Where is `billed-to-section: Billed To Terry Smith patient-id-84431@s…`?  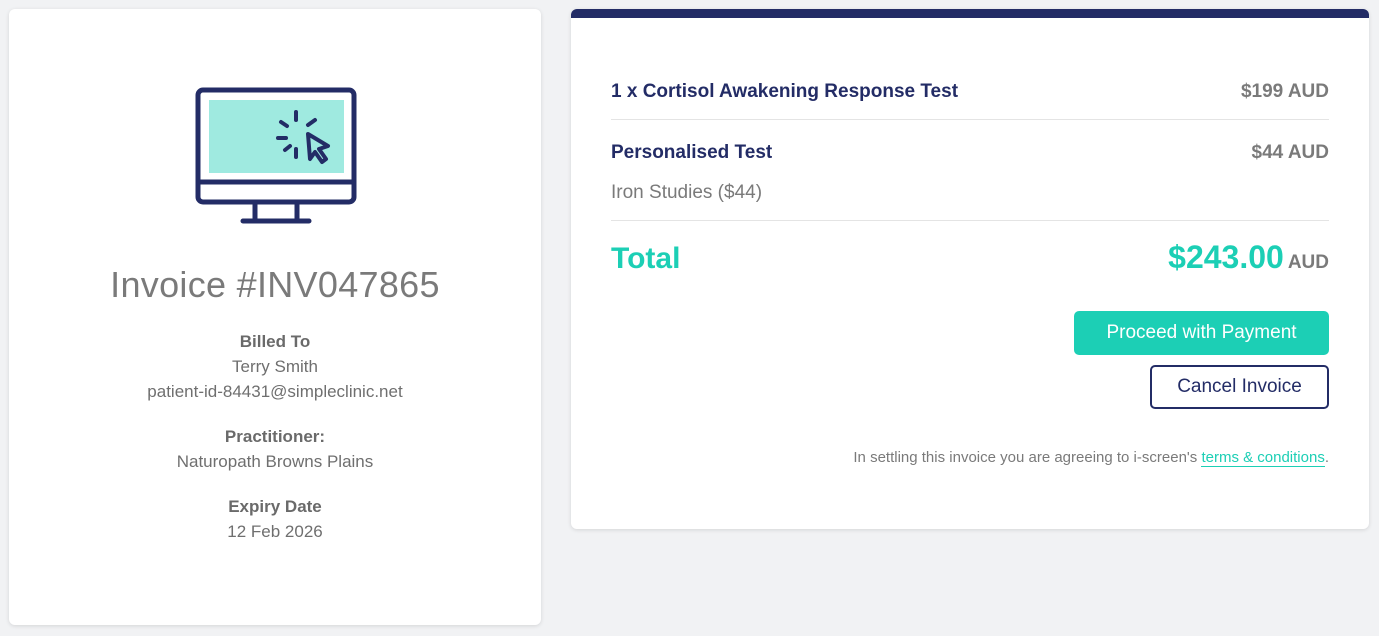
billed-to-section: Billed To Terry Smith patient-id-84431@s… is located at coordinates (275, 366).